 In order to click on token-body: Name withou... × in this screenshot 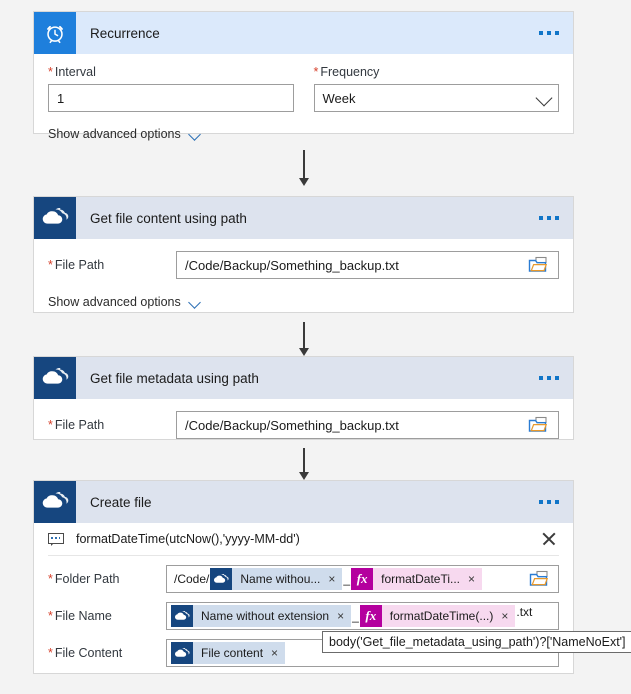, I will do `click(287, 579)`.